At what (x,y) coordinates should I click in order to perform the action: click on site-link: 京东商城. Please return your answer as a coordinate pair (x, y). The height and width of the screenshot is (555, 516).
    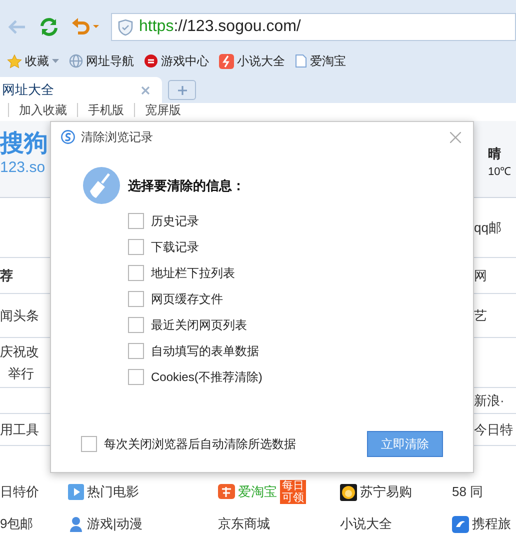
    Looking at the image, I should click on (244, 524).